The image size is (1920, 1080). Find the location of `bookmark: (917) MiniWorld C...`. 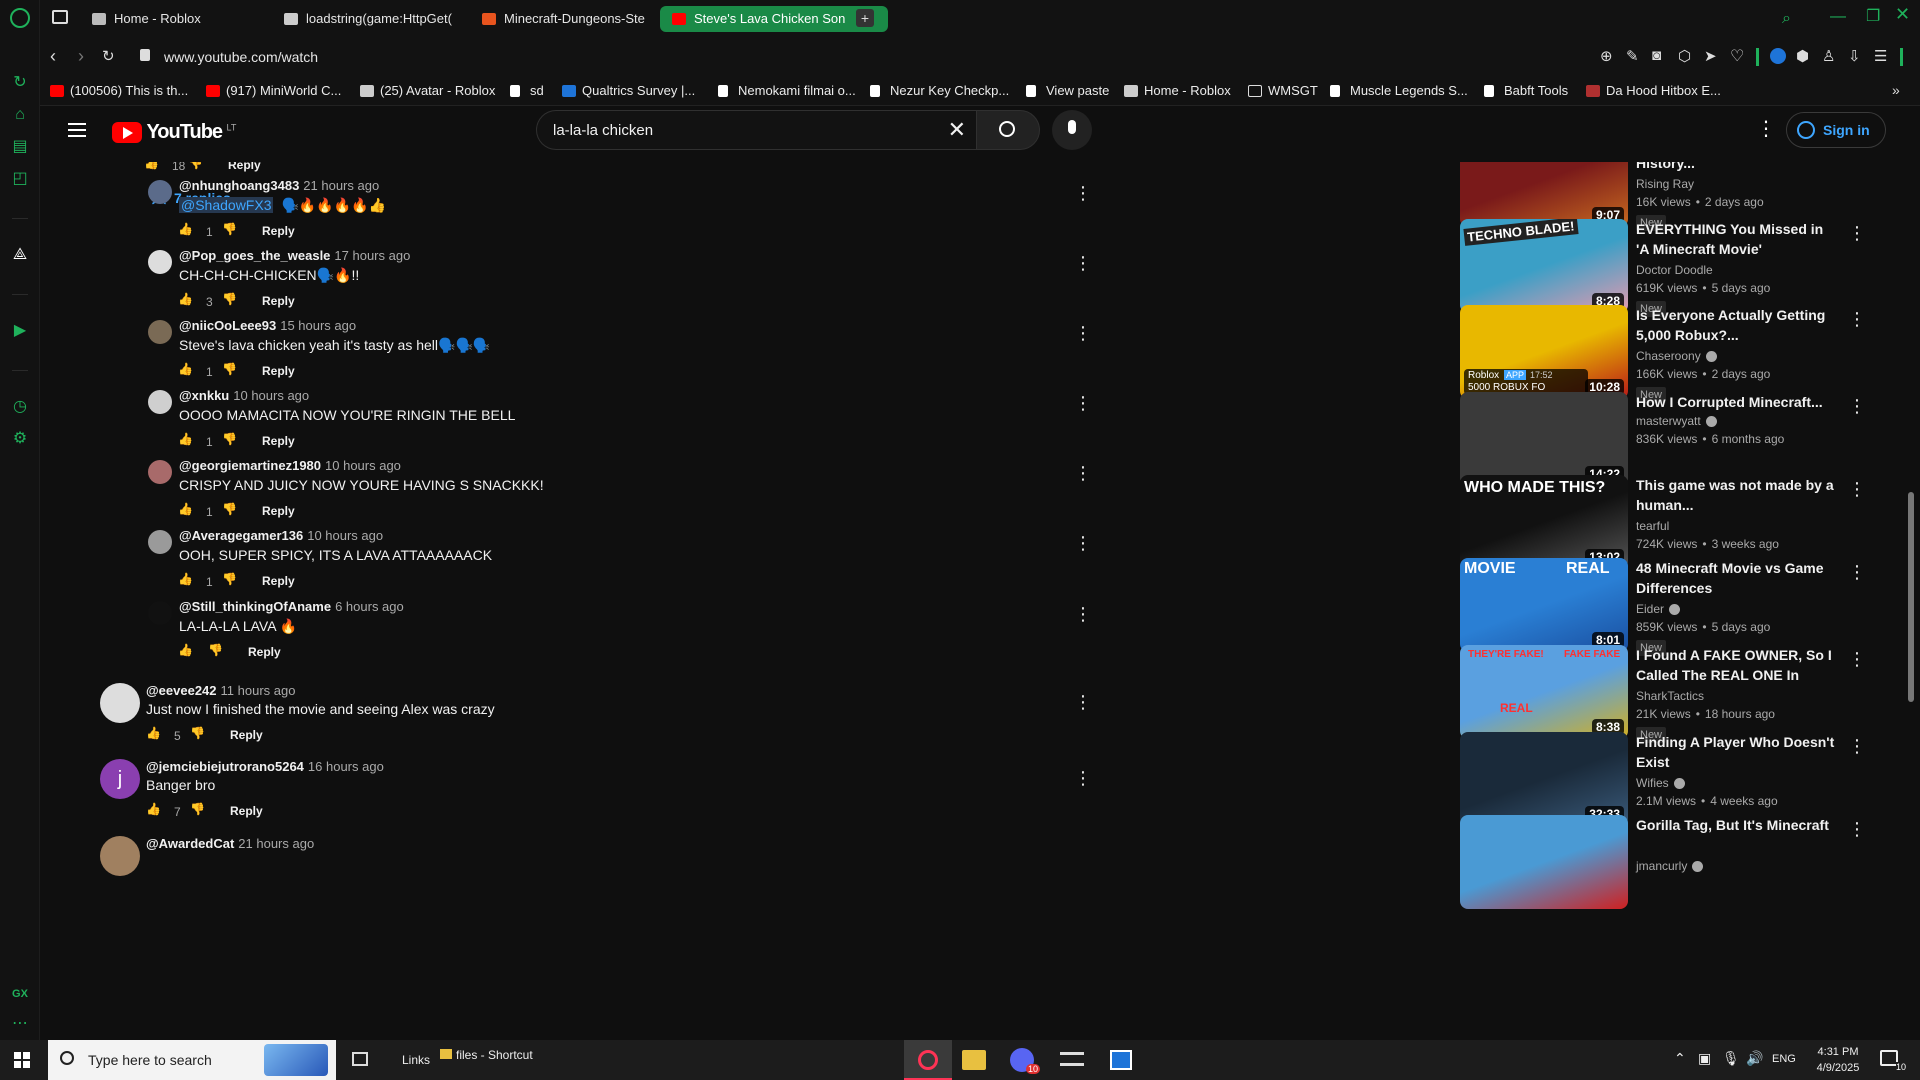

bookmark: (917) MiniWorld C... is located at coordinates (273, 90).